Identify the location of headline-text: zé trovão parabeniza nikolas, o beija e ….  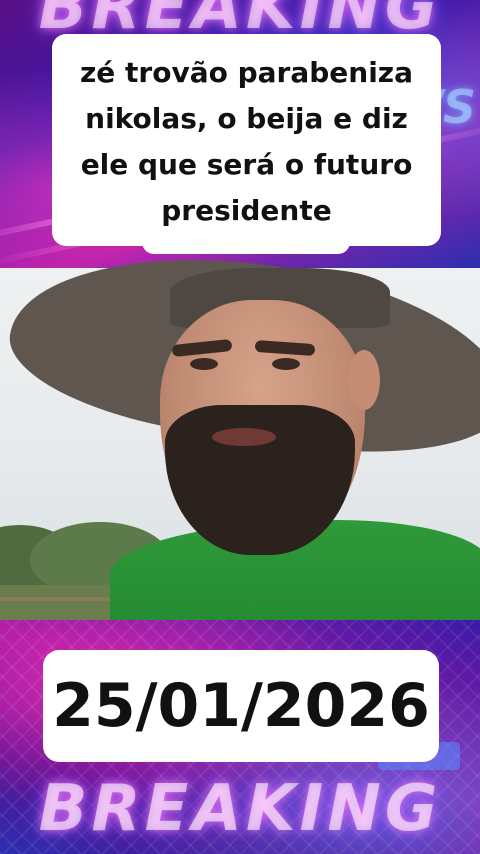
(246, 141).